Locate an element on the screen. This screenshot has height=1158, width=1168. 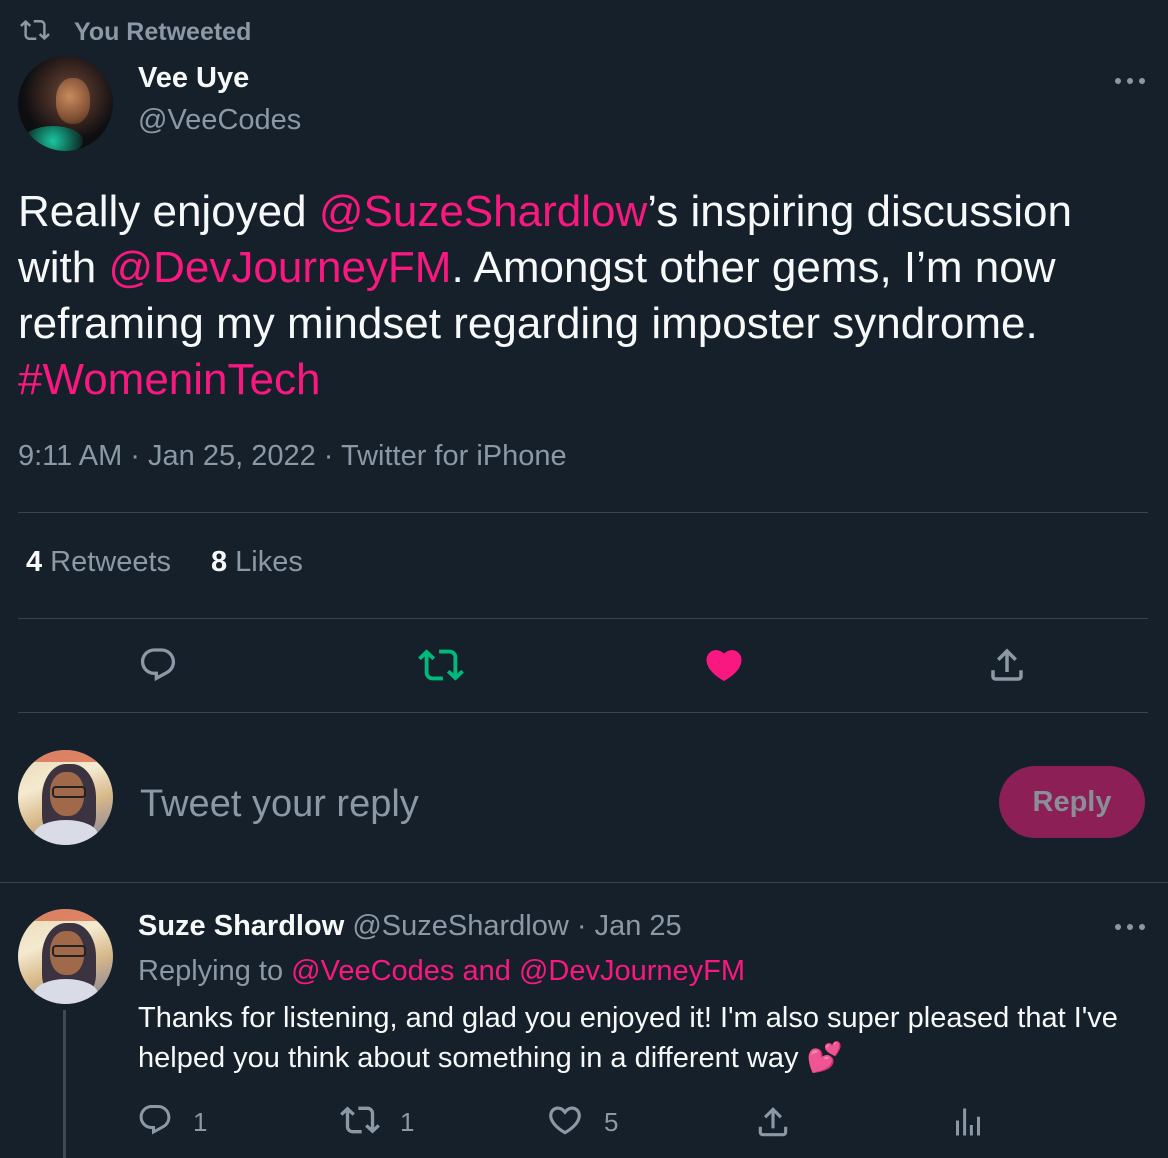
mention-link: @SuzeShardlow is located at coordinates (483, 211).